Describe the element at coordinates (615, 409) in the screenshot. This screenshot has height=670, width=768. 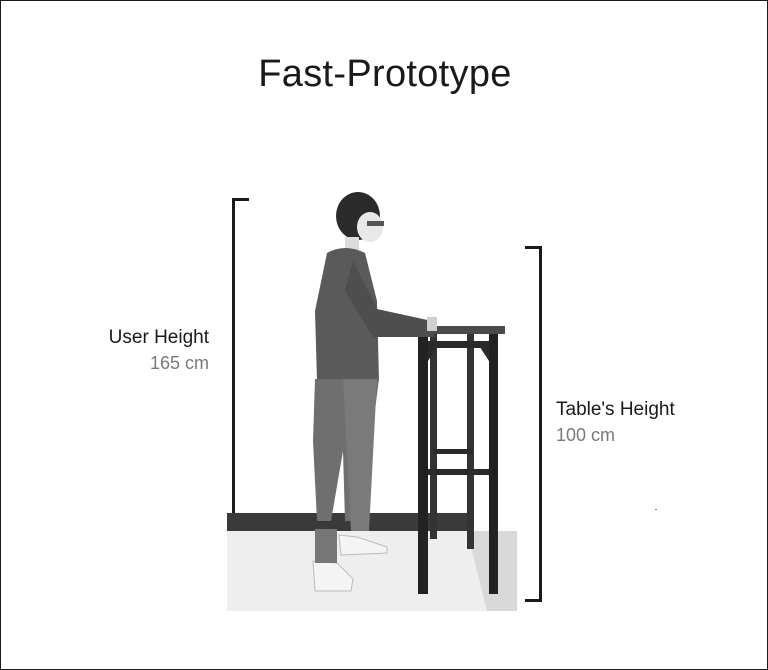
I see `table-height-name: Table's Height` at that location.